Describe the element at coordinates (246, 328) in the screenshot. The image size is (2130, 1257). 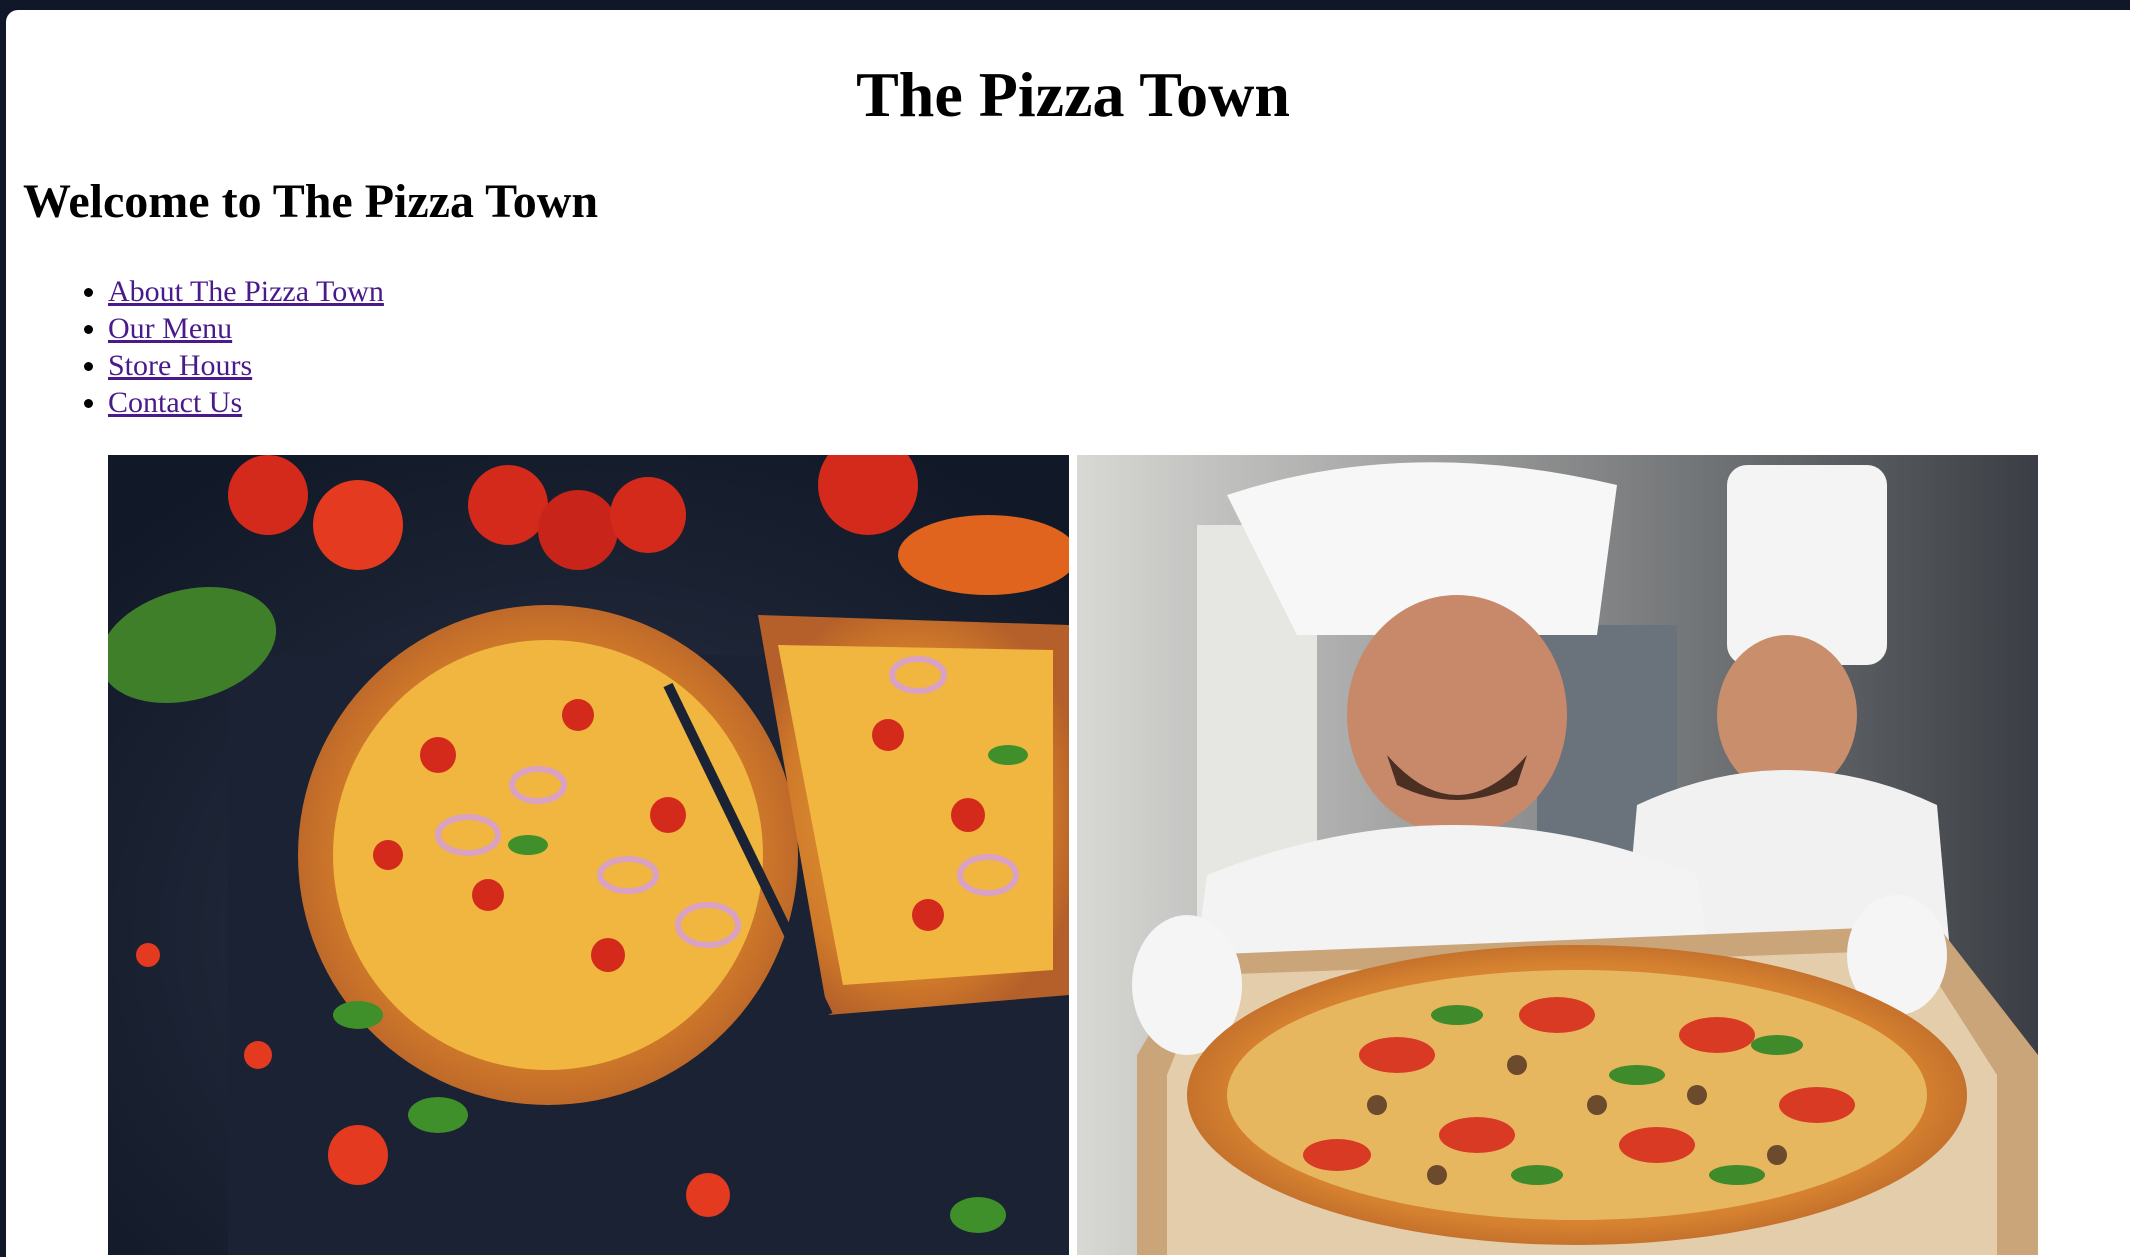
I see `list-item: Our Menu` at that location.